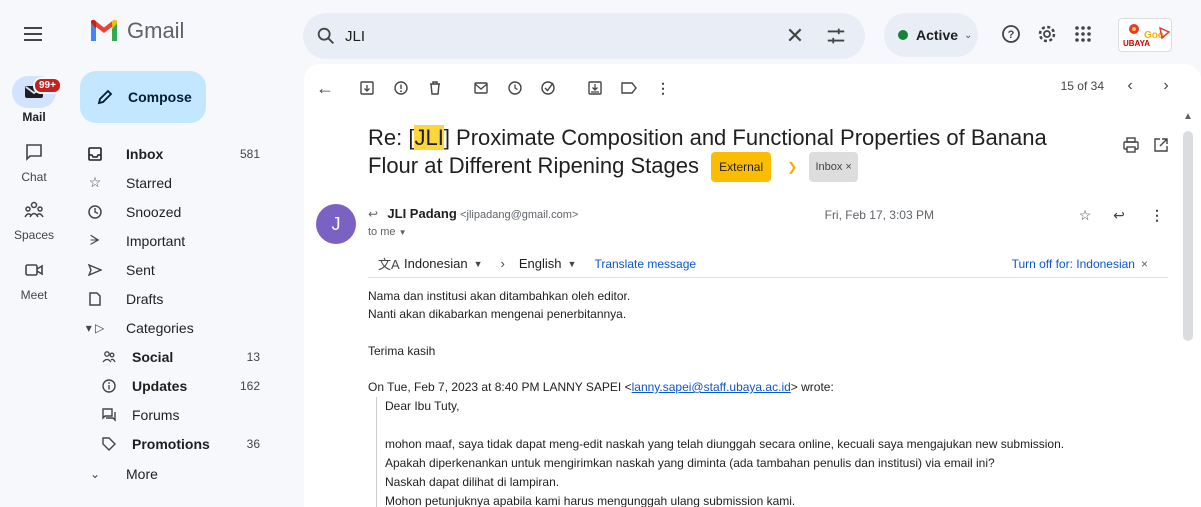  I want to click on quoted-line, so click(724, 425).